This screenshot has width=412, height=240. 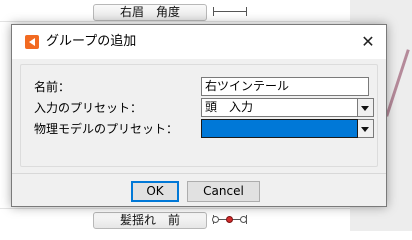 I want to click on input-preset-dropdown-button, so click(x=366, y=107).